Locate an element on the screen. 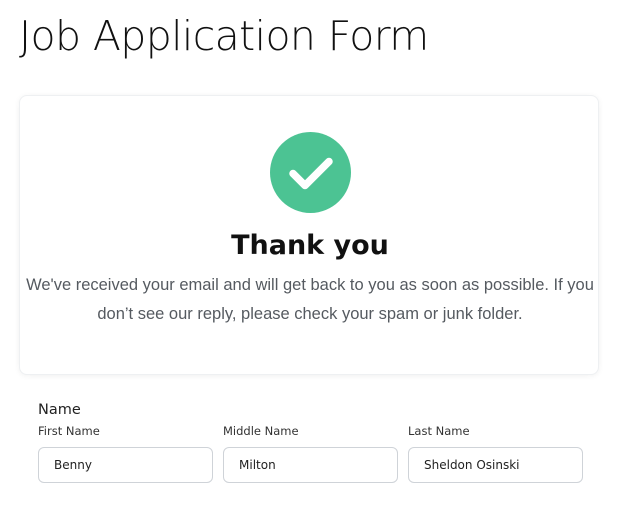 The height and width of the screenshot is (507, 627). first-name-input is located at coordinates (125, 465).